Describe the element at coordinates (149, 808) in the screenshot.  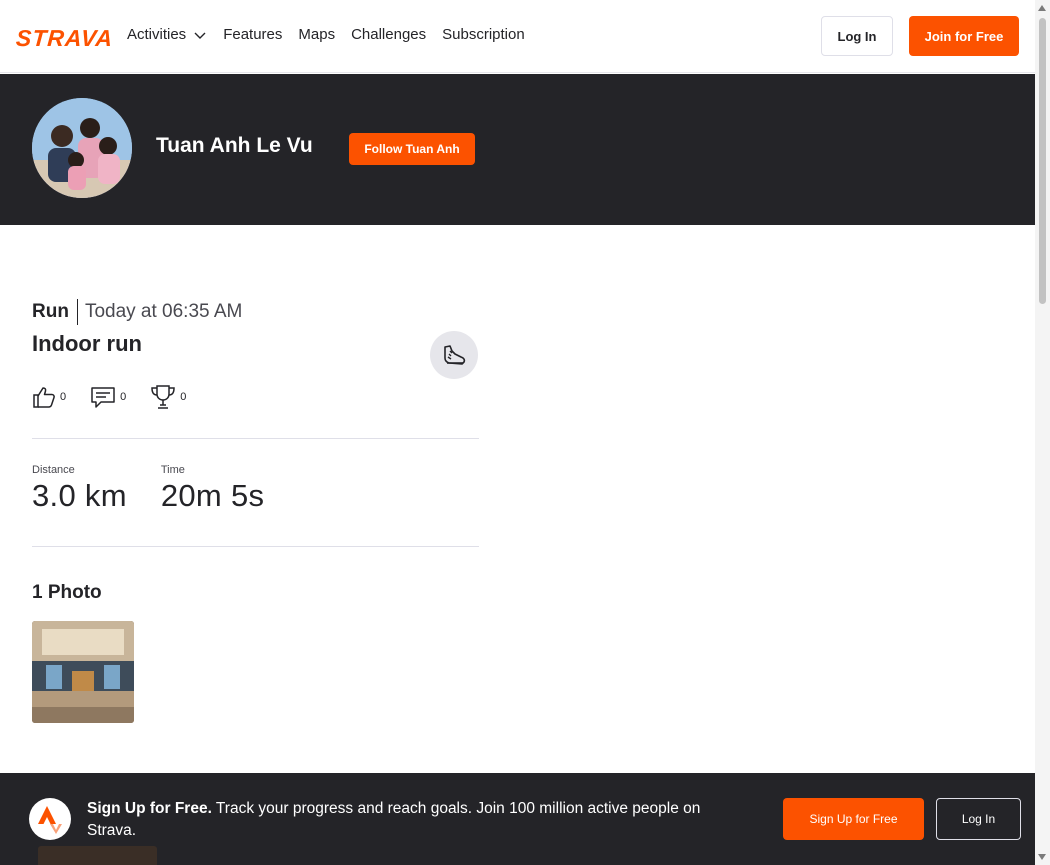
I see `signup-headline: Sign Up for Free.` at that location.